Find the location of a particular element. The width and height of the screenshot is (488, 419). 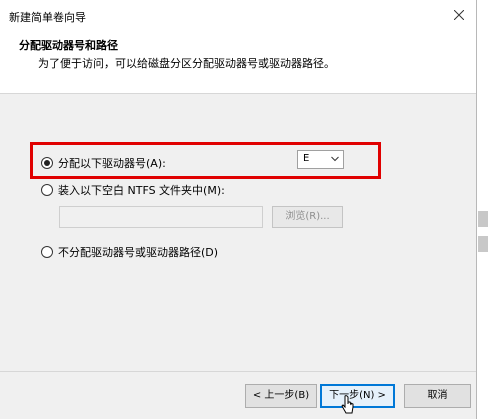

mount-folder-radio is located at coordinates (47, 190).